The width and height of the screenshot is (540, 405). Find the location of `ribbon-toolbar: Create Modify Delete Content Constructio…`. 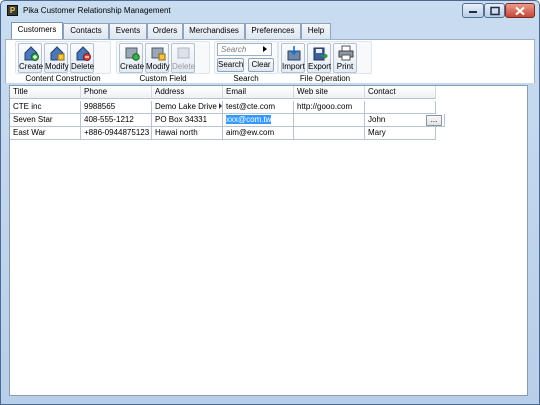

ribbon-toolbar: Create Modify Delete Content Constructio… is located at coordinates (270, 61).